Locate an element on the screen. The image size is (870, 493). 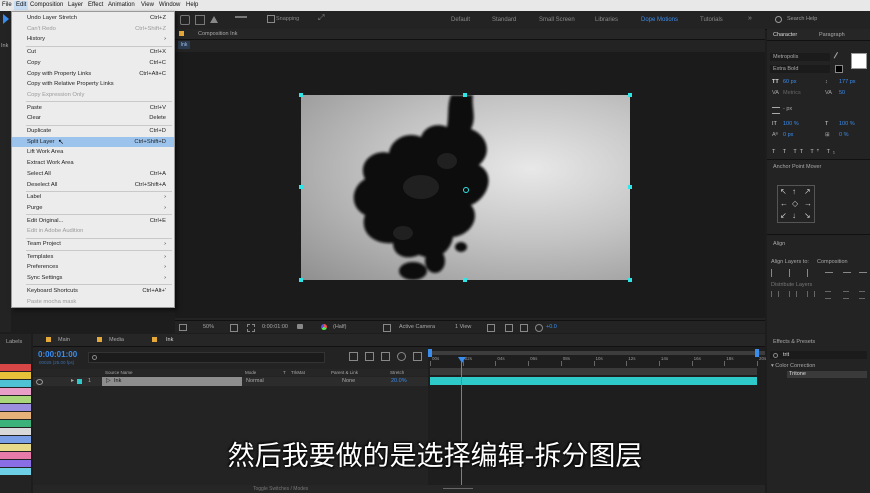
menu-layer: Layer is located at coordinates (75, 5).